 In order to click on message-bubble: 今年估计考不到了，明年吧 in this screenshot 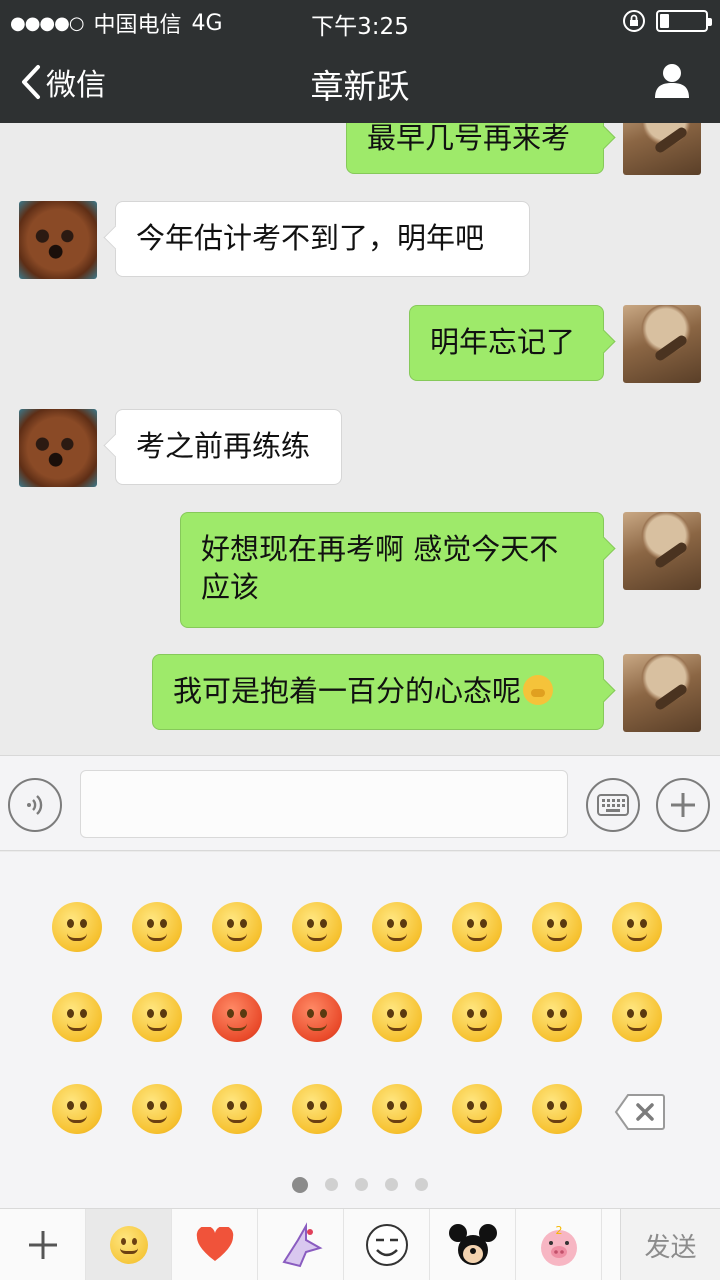, I will do `click(322, 239)`.